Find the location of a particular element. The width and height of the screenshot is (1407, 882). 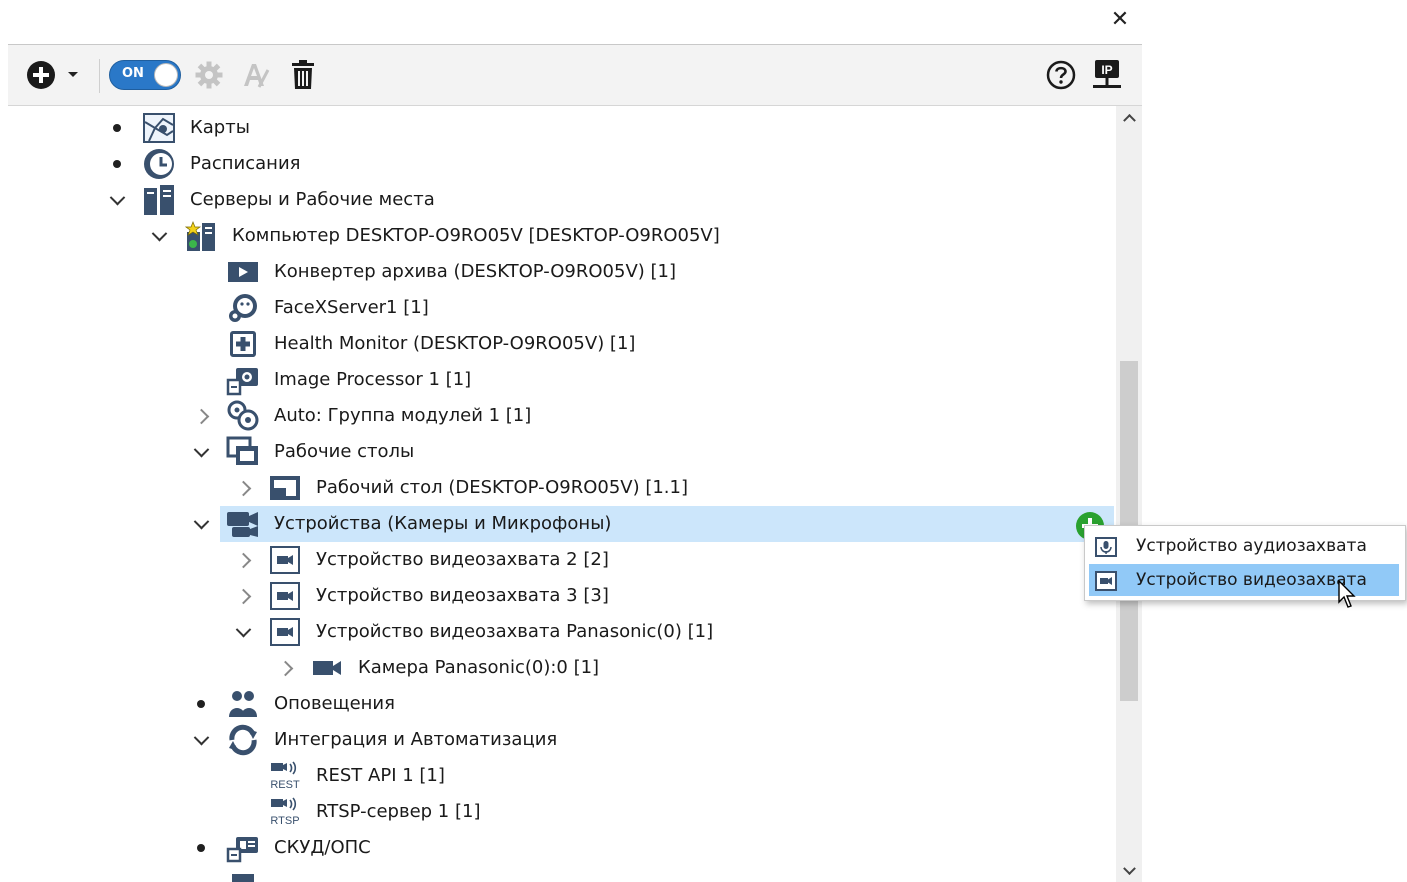

tree-item: Рабочий стол (DESKTOP-O9RO05V) [1.1] is located at coordinates (558, 488).